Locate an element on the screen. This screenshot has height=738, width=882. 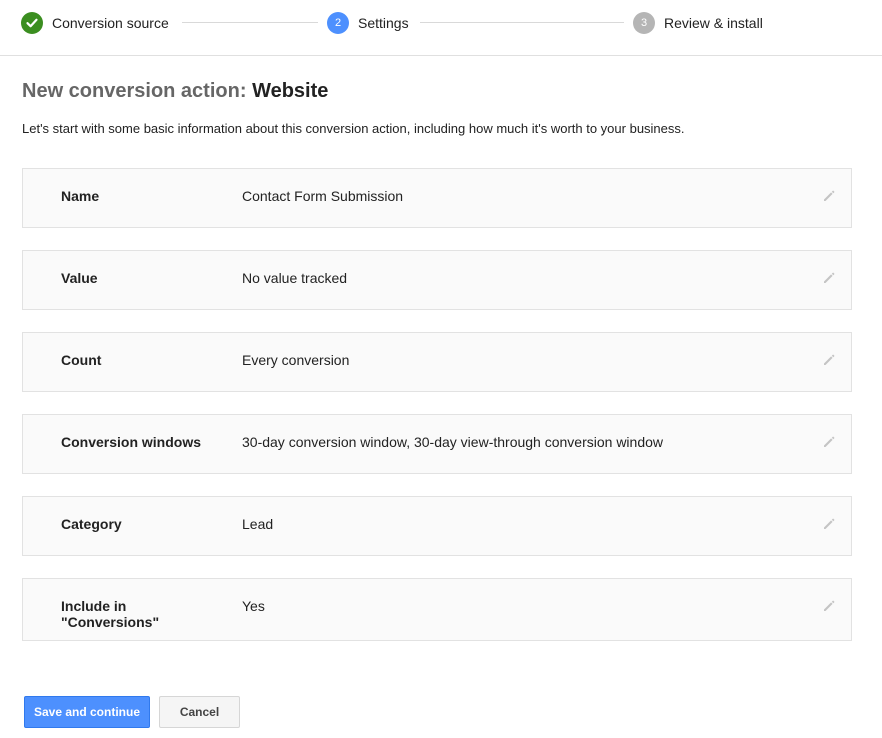
setting-value: Contact Form Submission is located at coordinates (323, 196).